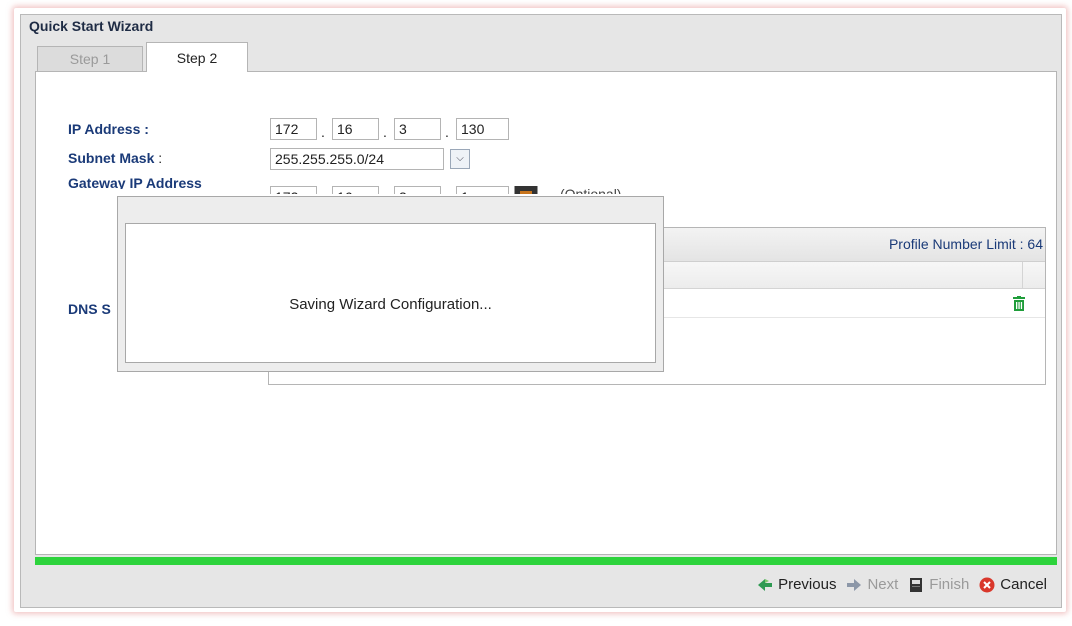  I want to click on next-label: Next, so click(883, 584).